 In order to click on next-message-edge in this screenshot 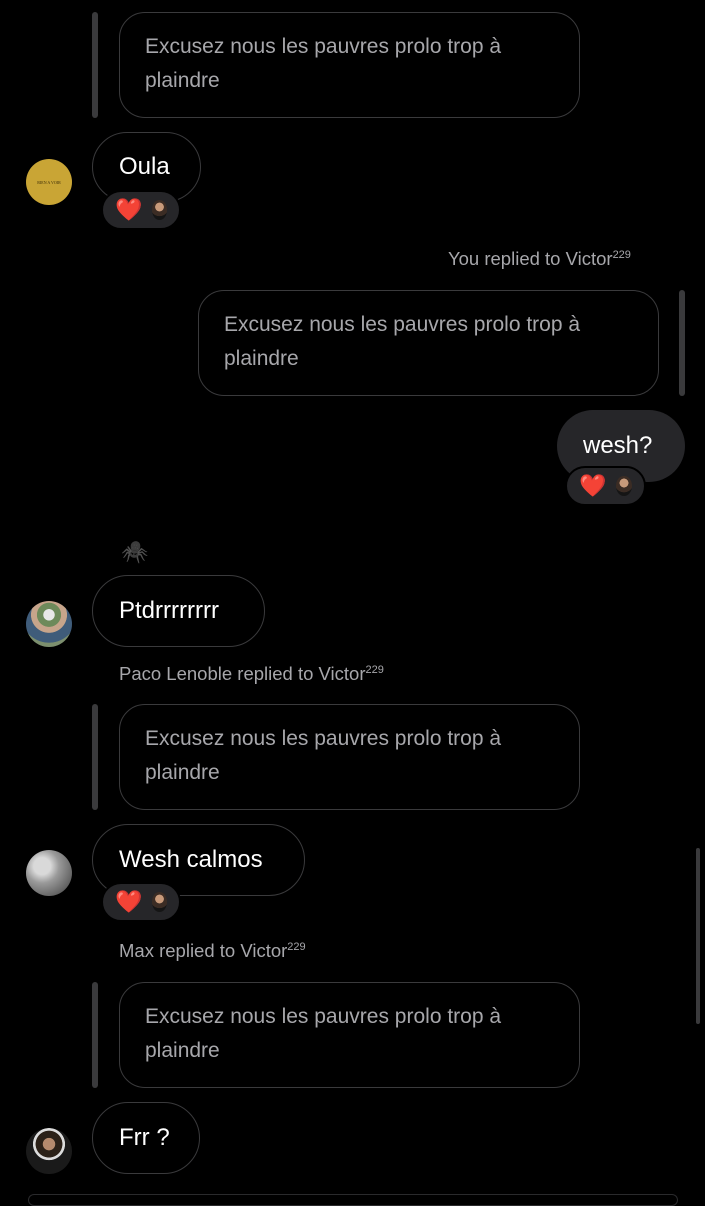, I will do `click(353, 1200)`.